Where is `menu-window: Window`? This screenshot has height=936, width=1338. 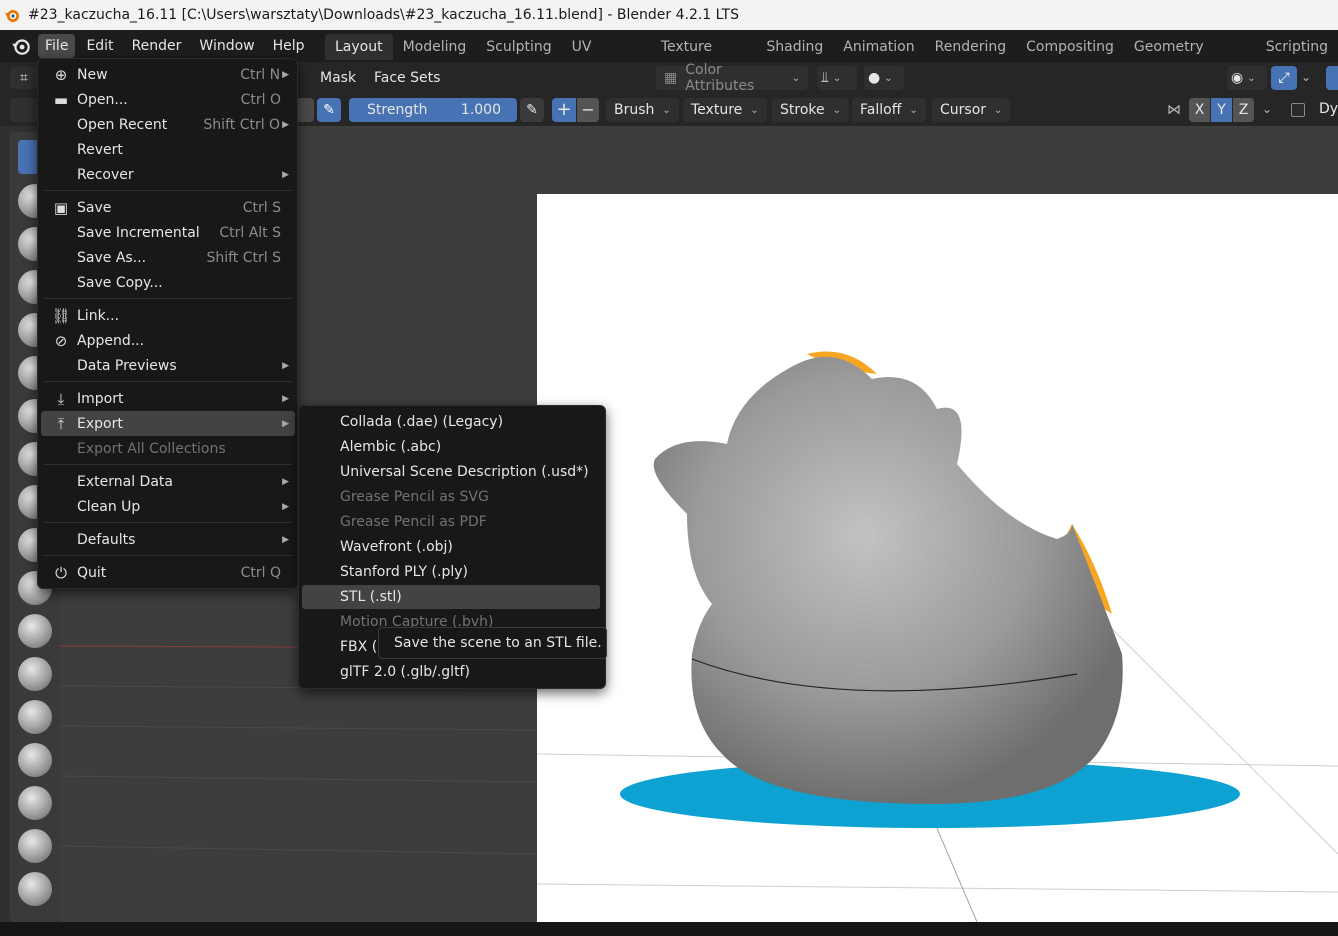 menu-window: Window is located at coordinates (226, 46).